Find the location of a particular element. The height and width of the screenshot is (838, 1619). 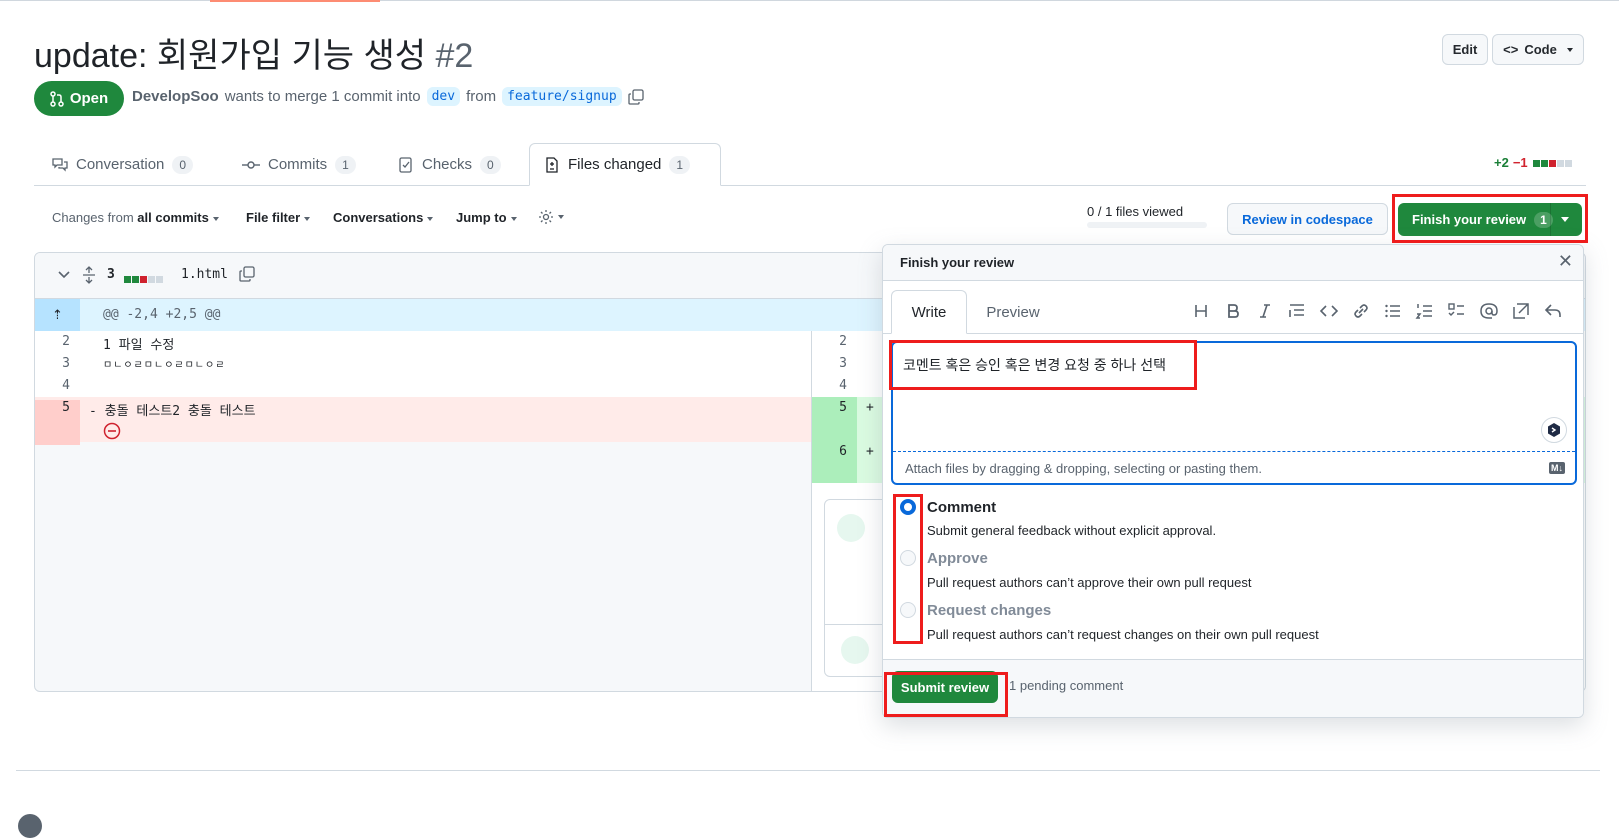

code-icon is located at coordinates (1329, 311).